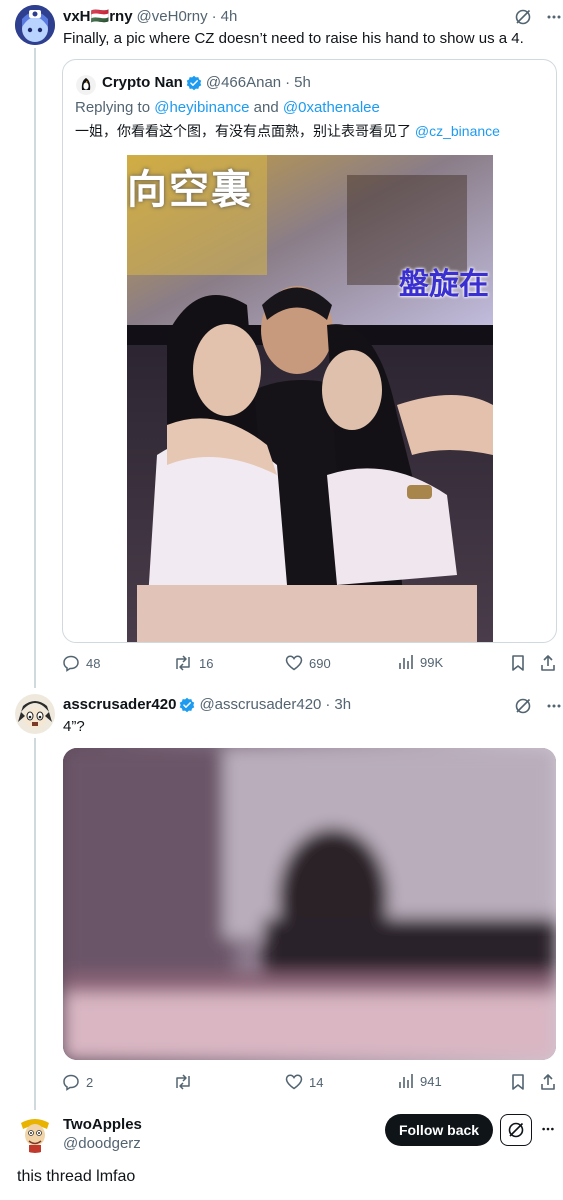 This screenshot has width=563, height=1200. What do you see at coordinates (457, 131) in the screenshot?
I see `mention-link: @cz_binance` at bounding box center [457, 131].